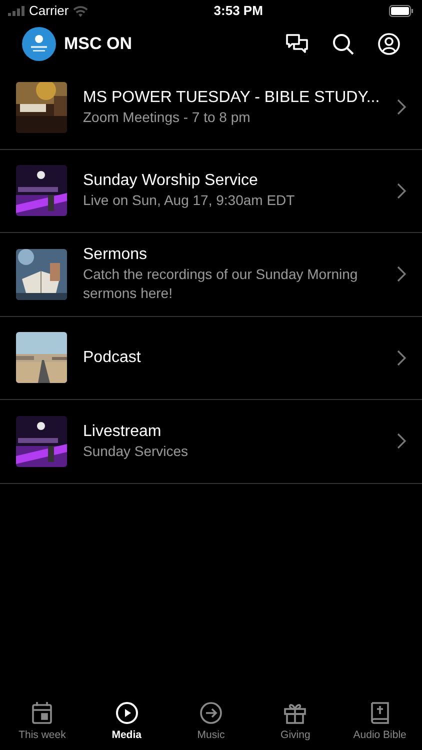 This screenshot has width=422, height=750. I want to click on book-icon, so click(379, 713).